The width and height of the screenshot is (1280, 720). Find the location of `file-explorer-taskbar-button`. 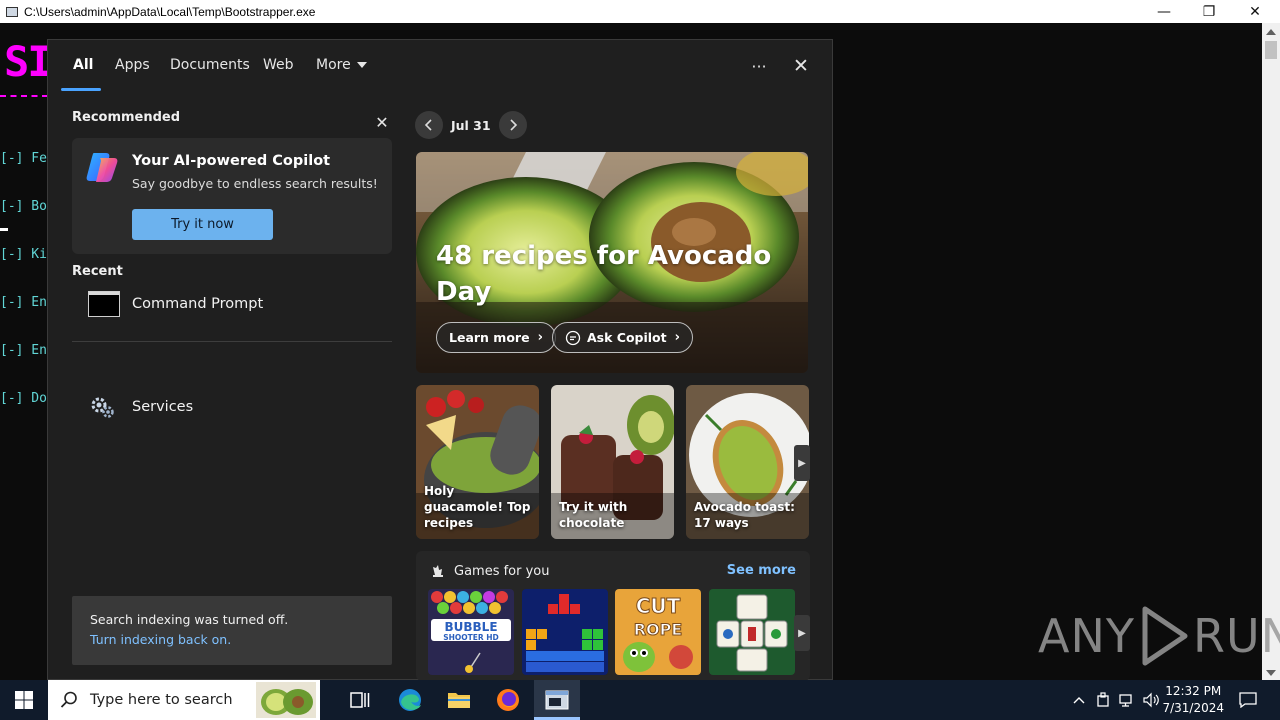

file-explorer-taskbar-button is located at coordinates (459, 700).